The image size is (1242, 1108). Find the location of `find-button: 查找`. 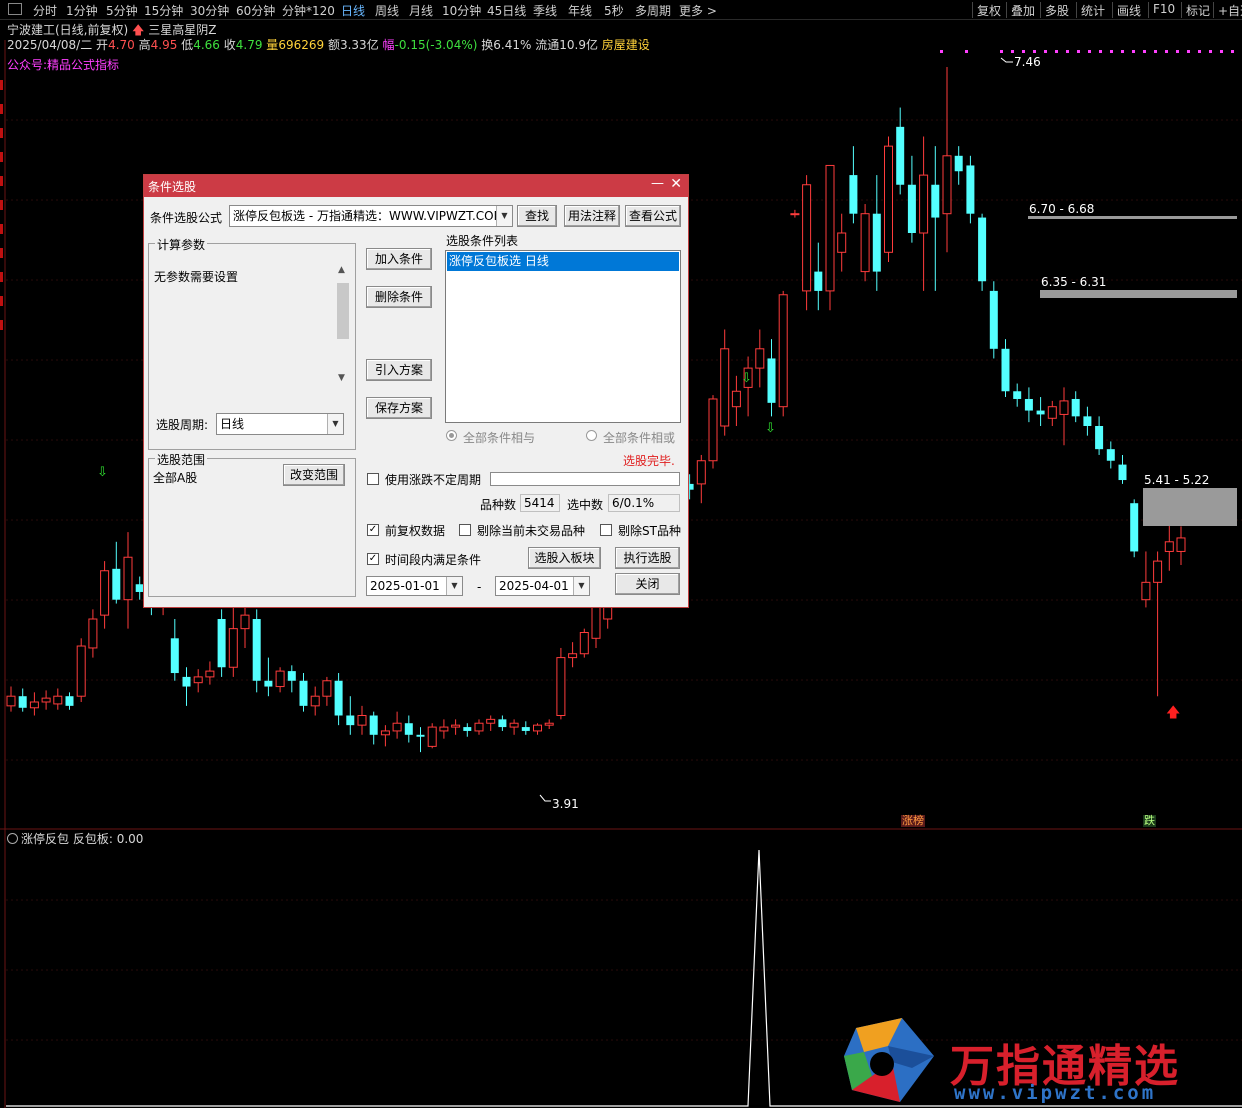

find-button: 查找 is located at coordinates (537, 216).